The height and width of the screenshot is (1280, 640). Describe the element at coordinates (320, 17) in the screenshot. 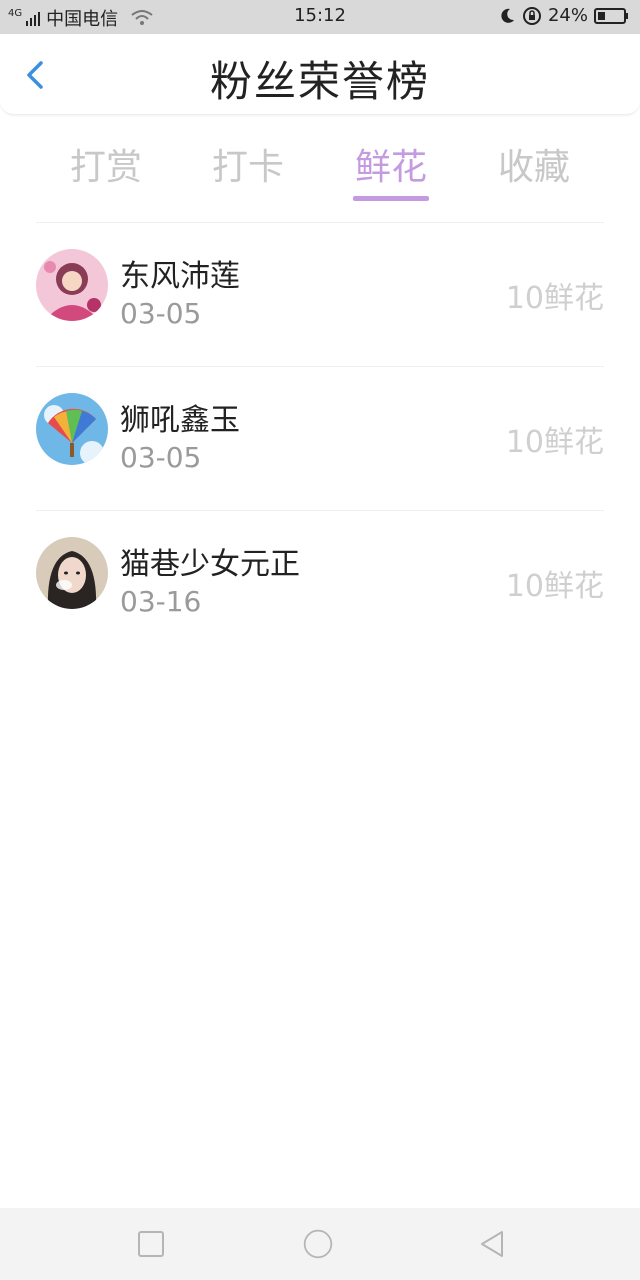

I see `status-bar: 4G 中国电信 15:12 24%` at that location.